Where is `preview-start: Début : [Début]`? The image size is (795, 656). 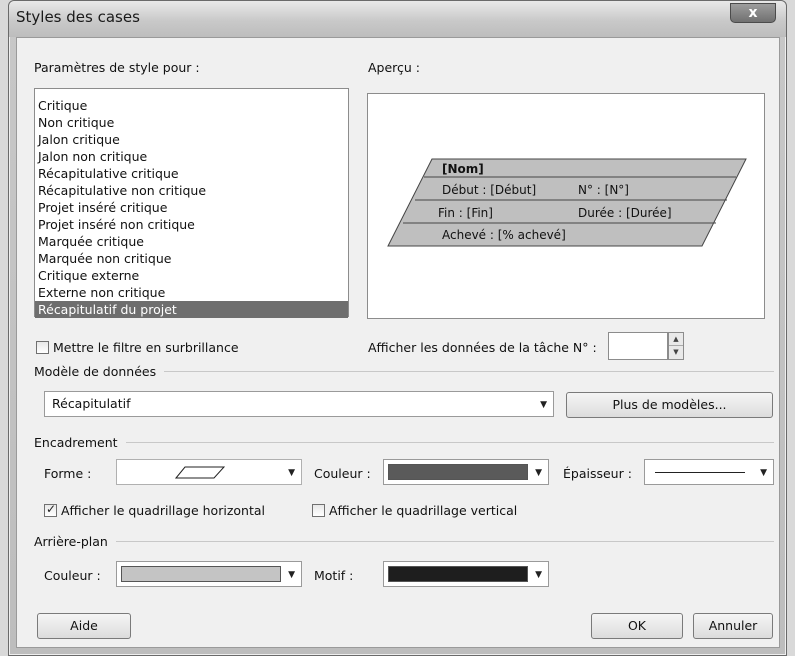
preview-start: Début : [Début] is located at coordinates (489, 190).